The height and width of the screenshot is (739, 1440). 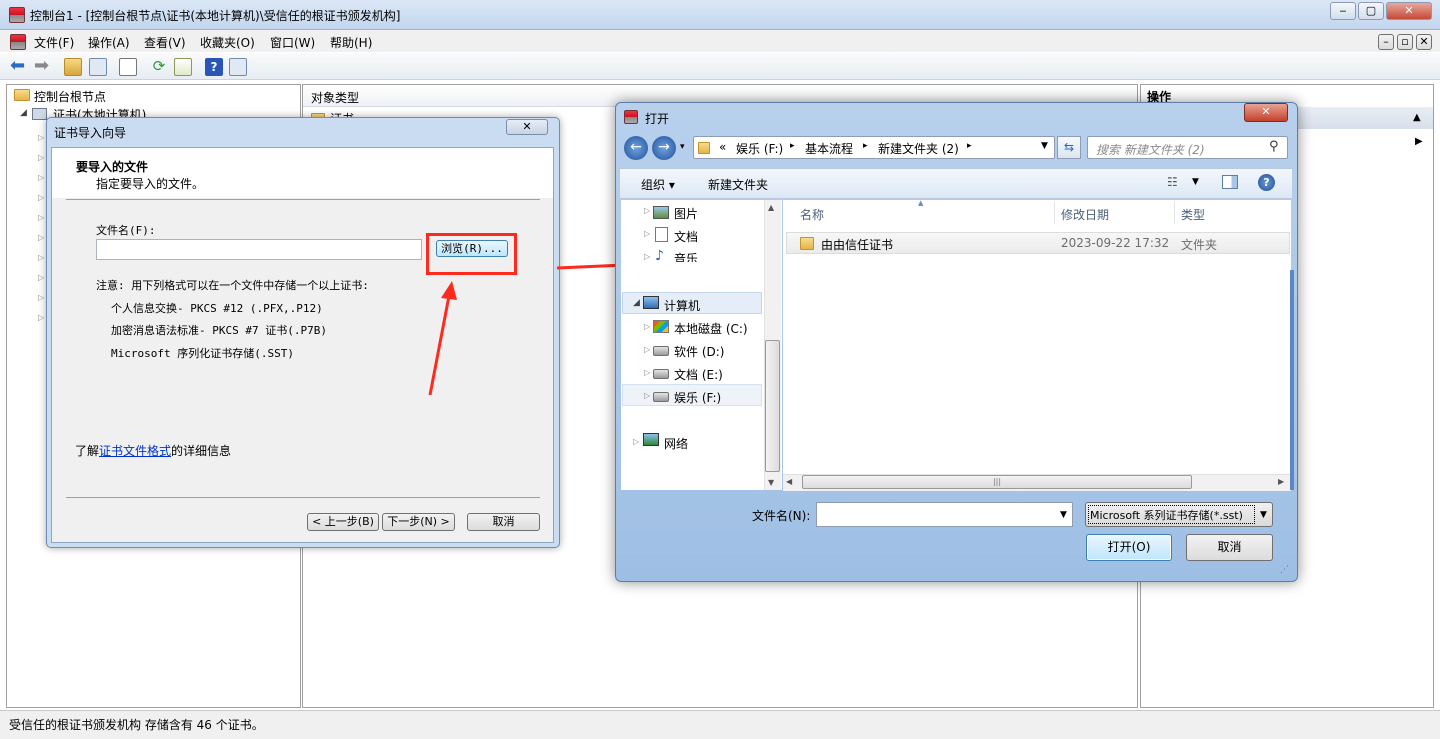 What do you see at coordinates (857, 244) in the screenshot?
I see `file-name-cell: 由由信任证书` at bounding box center [857, 244].